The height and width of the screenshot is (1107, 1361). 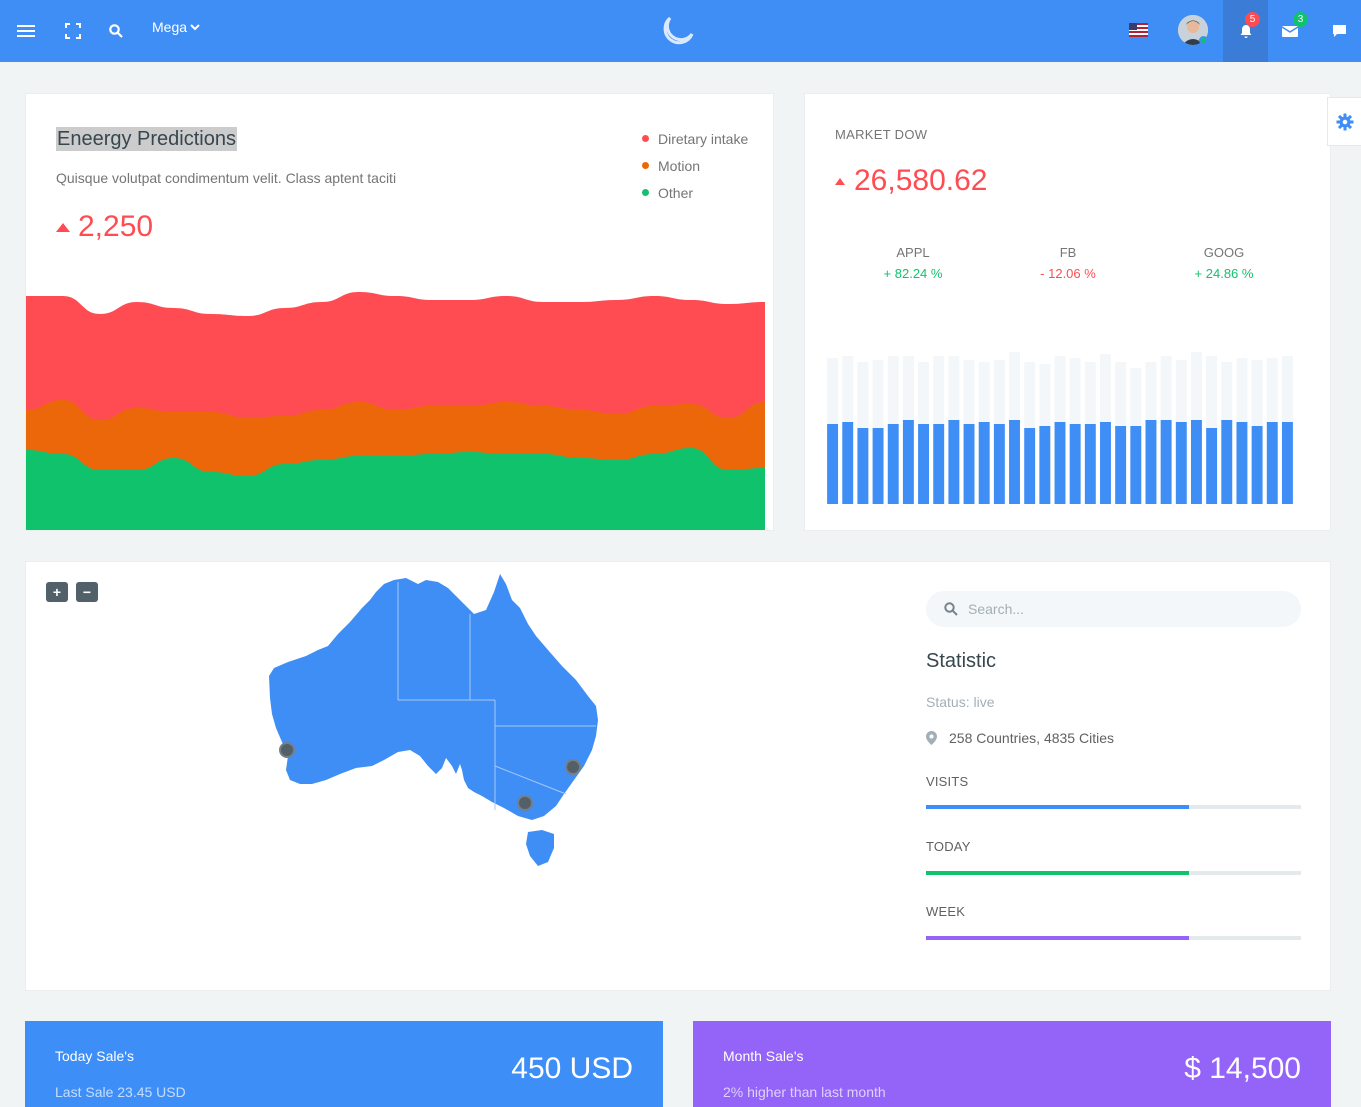 I want to click on ticker-change: - 12.06 %, so click(x=1068, y=273).